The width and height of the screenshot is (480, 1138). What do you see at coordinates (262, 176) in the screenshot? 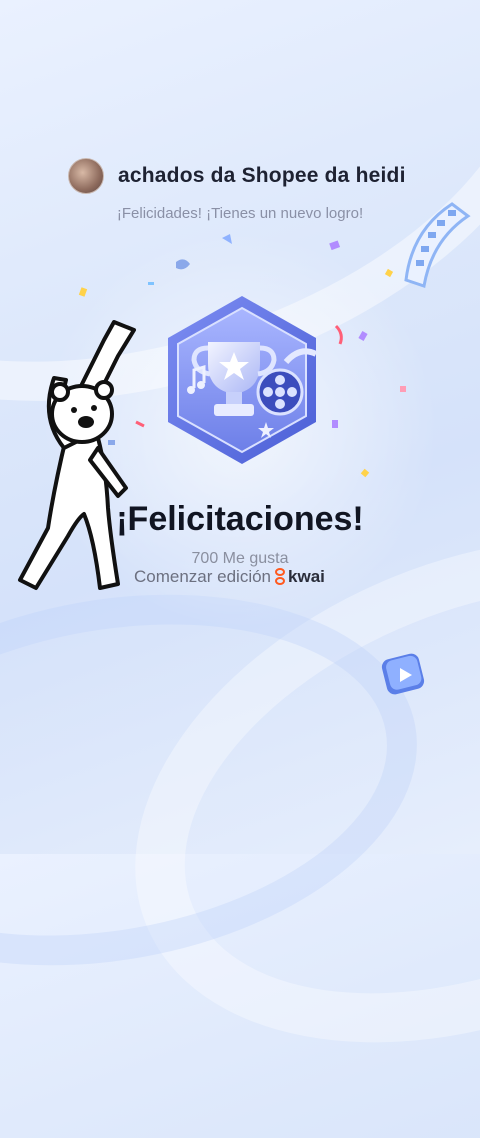
I see `username: achados da Shopee da heidi` at bounding box center [262, 176].